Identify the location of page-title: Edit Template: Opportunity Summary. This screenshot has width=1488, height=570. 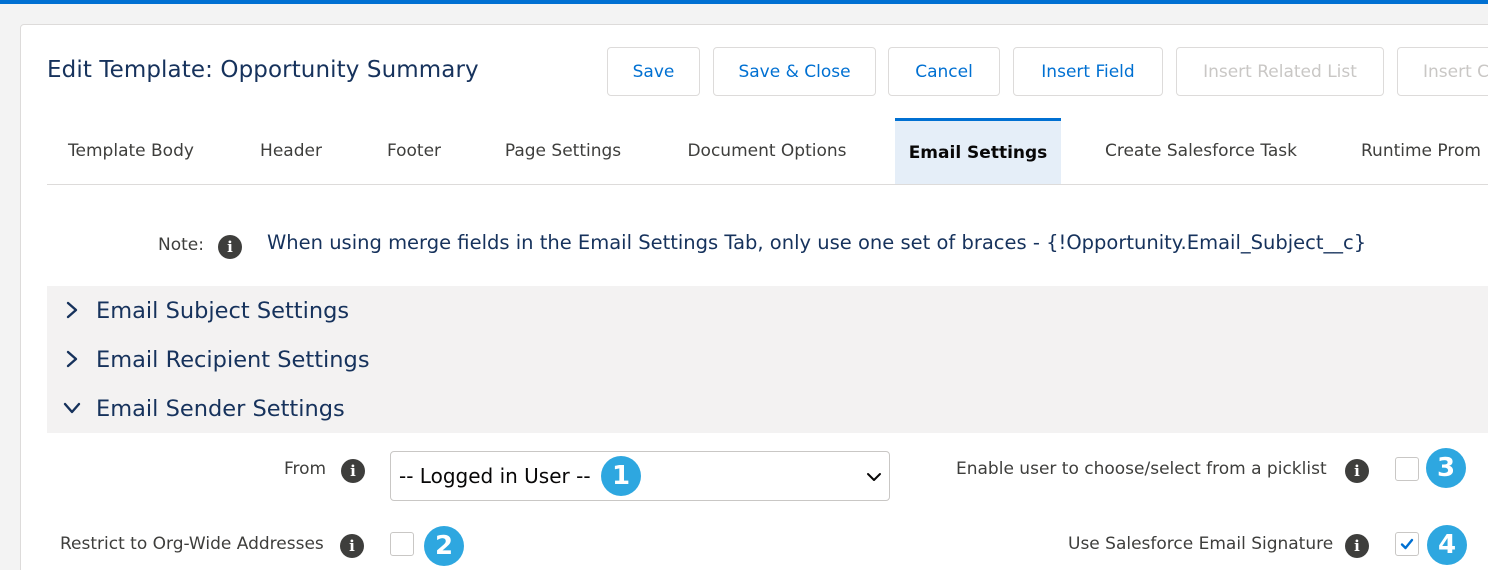
(263, 70).